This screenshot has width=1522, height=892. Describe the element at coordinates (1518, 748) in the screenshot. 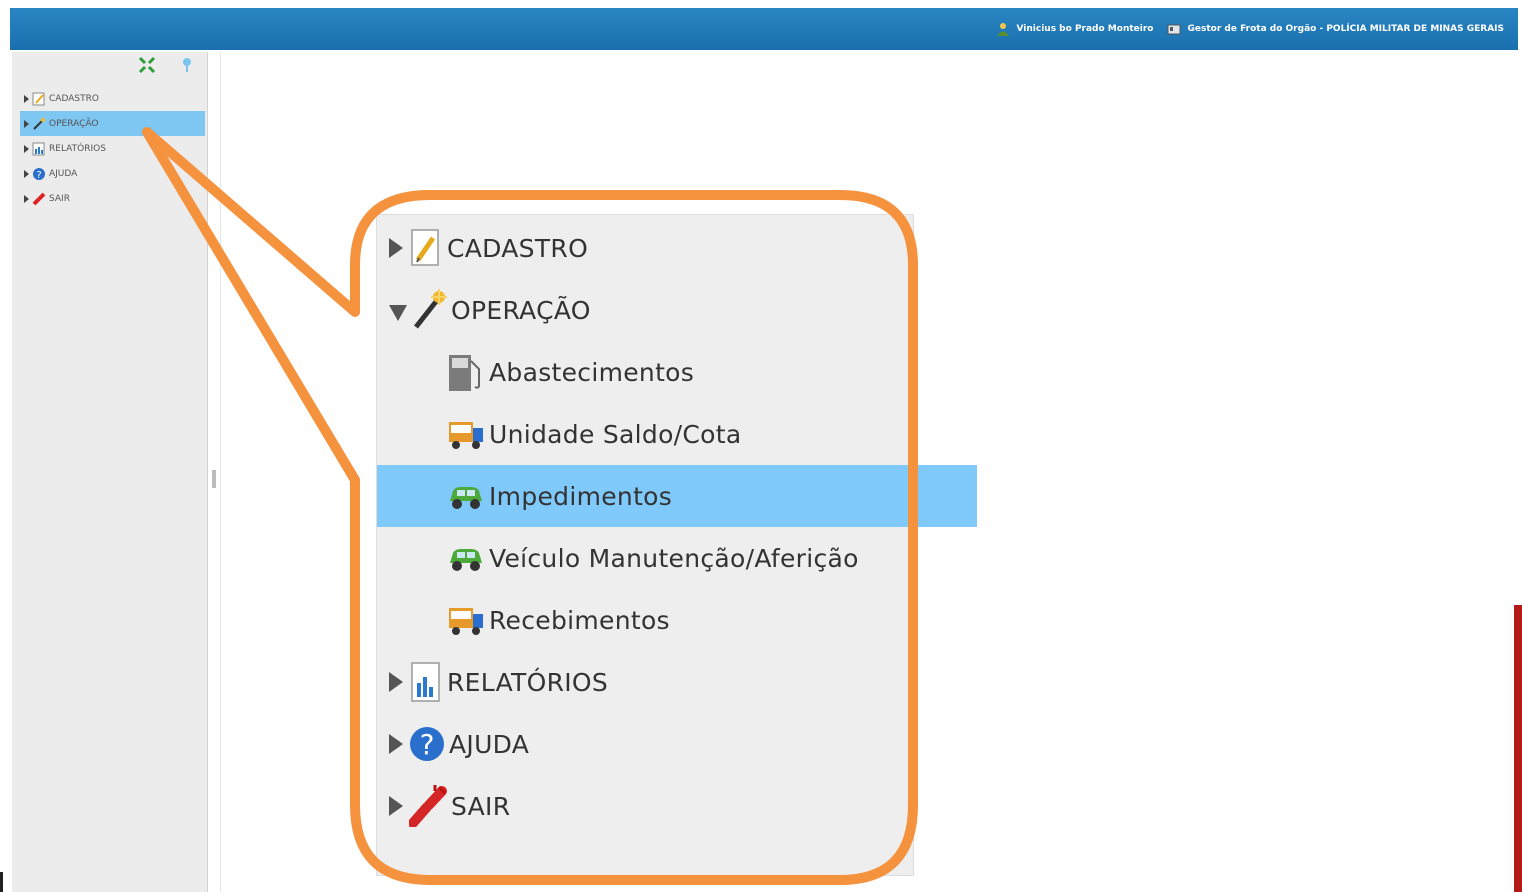

I see `edge-accent` at that location.